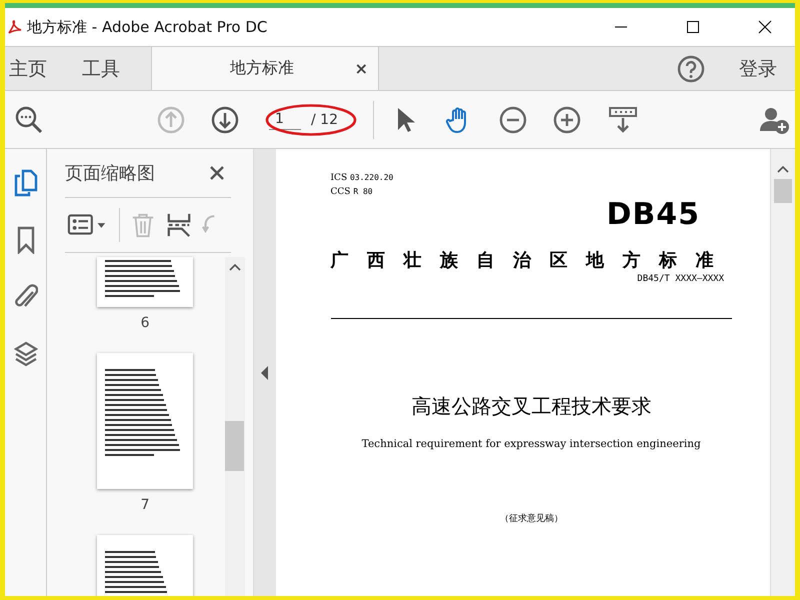 This screenshot has width=800, height=600. I want to click on page-total: / 12, so click(324, 120).